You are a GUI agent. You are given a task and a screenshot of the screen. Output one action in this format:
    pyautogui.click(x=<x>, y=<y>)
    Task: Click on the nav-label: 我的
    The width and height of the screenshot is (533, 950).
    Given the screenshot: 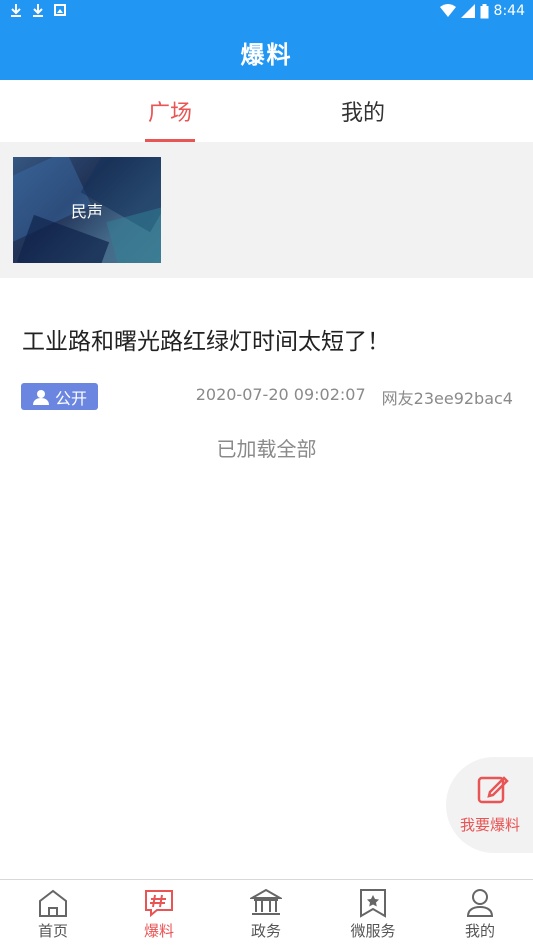 What is the action you would take?
    pyautogui.click(x=479, y=931)
    